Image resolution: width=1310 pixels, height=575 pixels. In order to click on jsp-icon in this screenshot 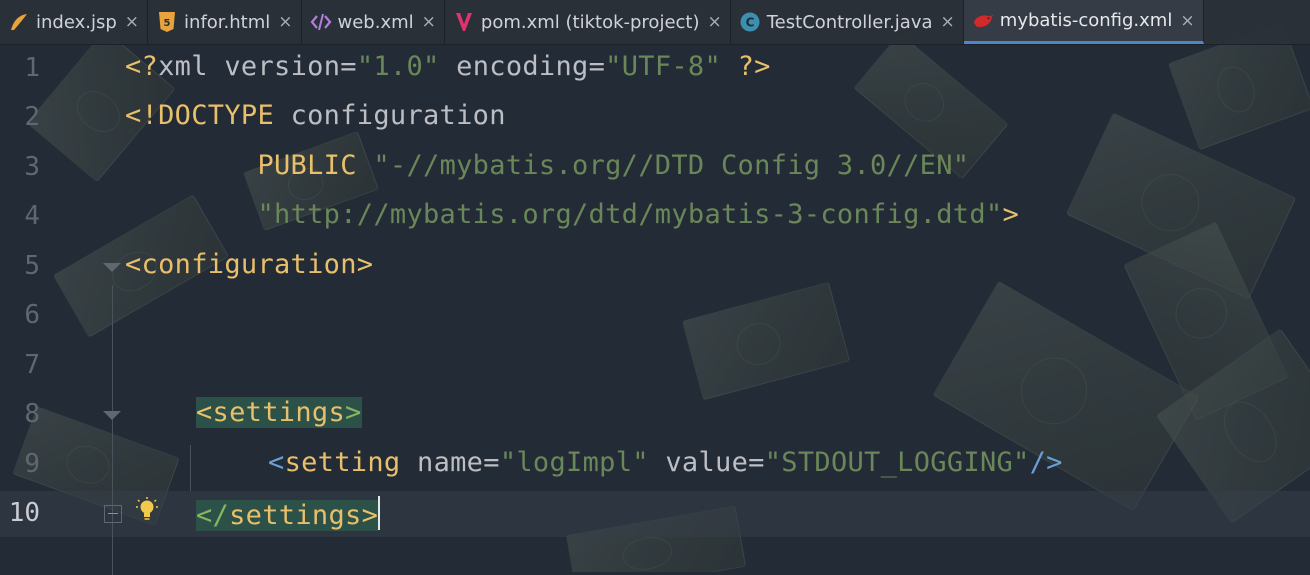, I will do `click(19, 22)`.